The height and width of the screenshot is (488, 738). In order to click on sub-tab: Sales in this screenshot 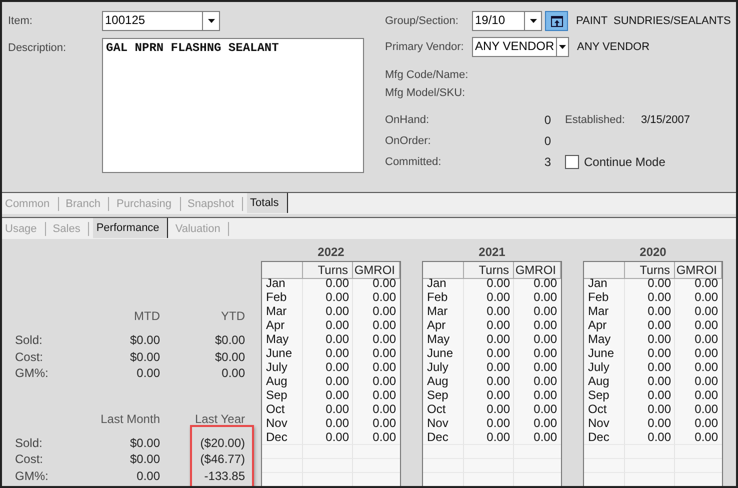, I will do `click(70, 229)`.